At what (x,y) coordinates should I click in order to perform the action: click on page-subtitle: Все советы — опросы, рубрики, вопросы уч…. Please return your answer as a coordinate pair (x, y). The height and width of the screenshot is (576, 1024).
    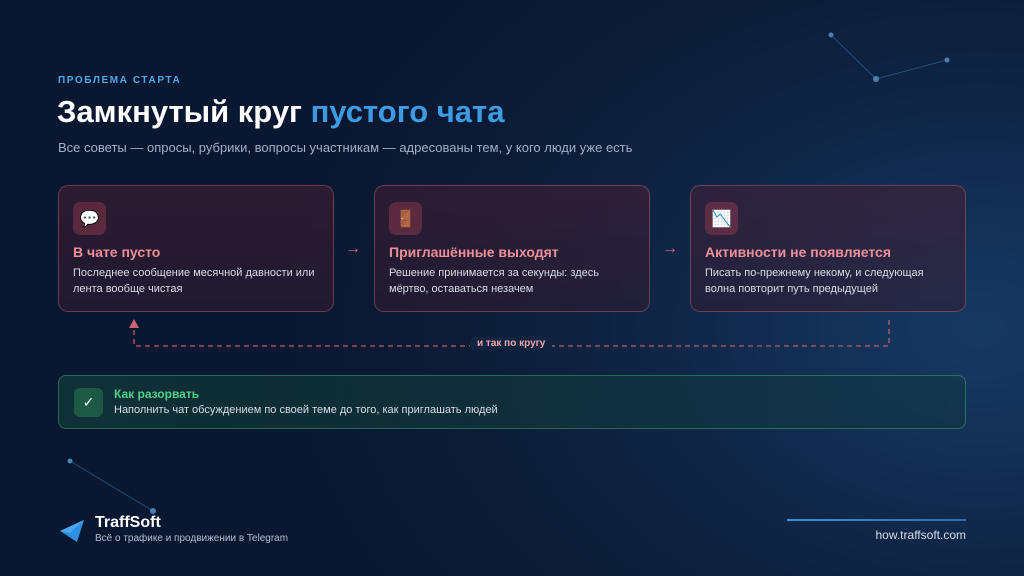
    Looking at the image, I should click on (345, 147).